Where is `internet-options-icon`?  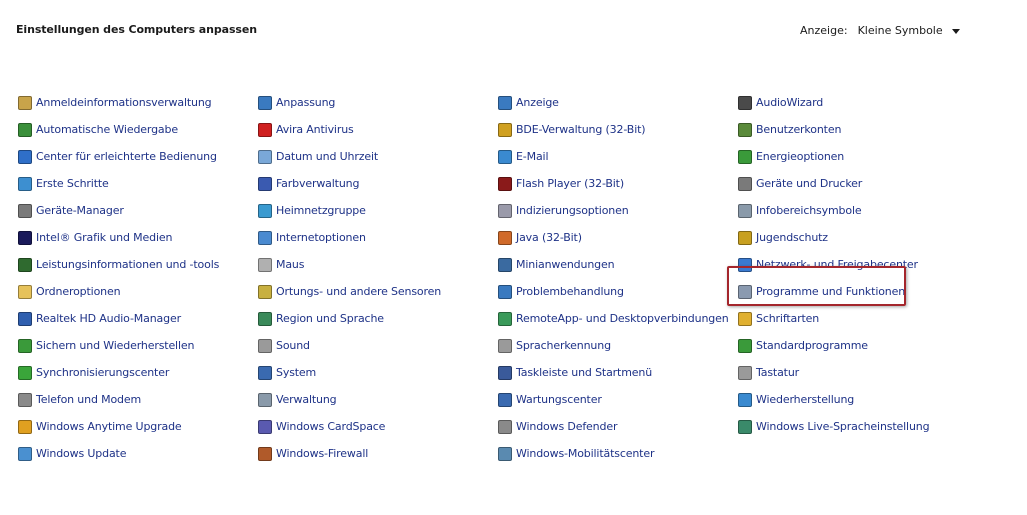 internet-options-icon is located at coordinates (265, 237).